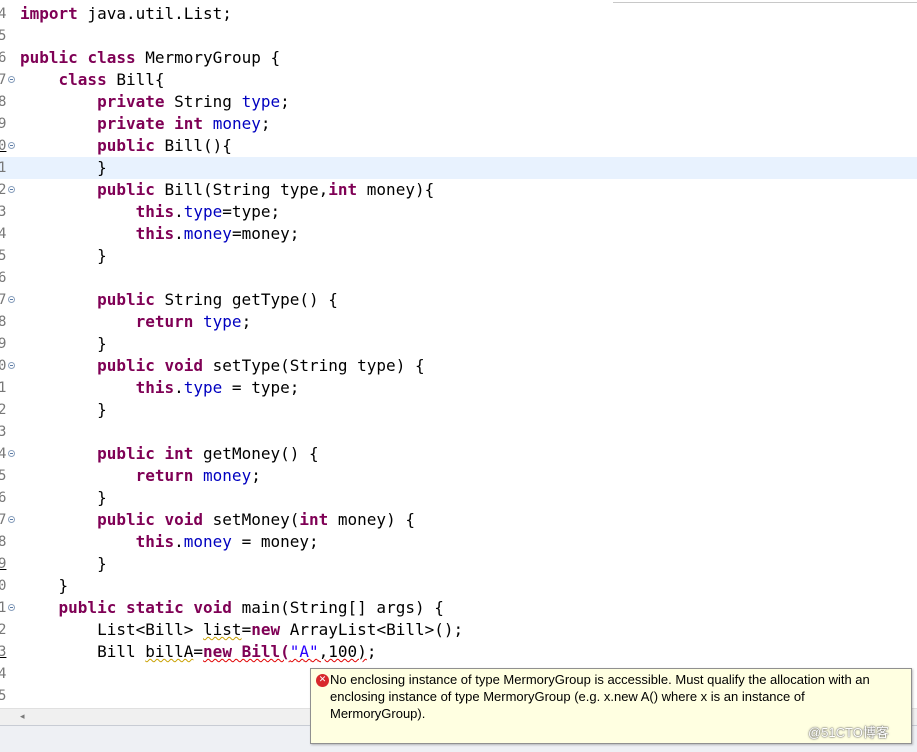  What do you see at coordinates (184, 519) in the screenshot?
I see `code-token: void` at bounding box center [184, 519].